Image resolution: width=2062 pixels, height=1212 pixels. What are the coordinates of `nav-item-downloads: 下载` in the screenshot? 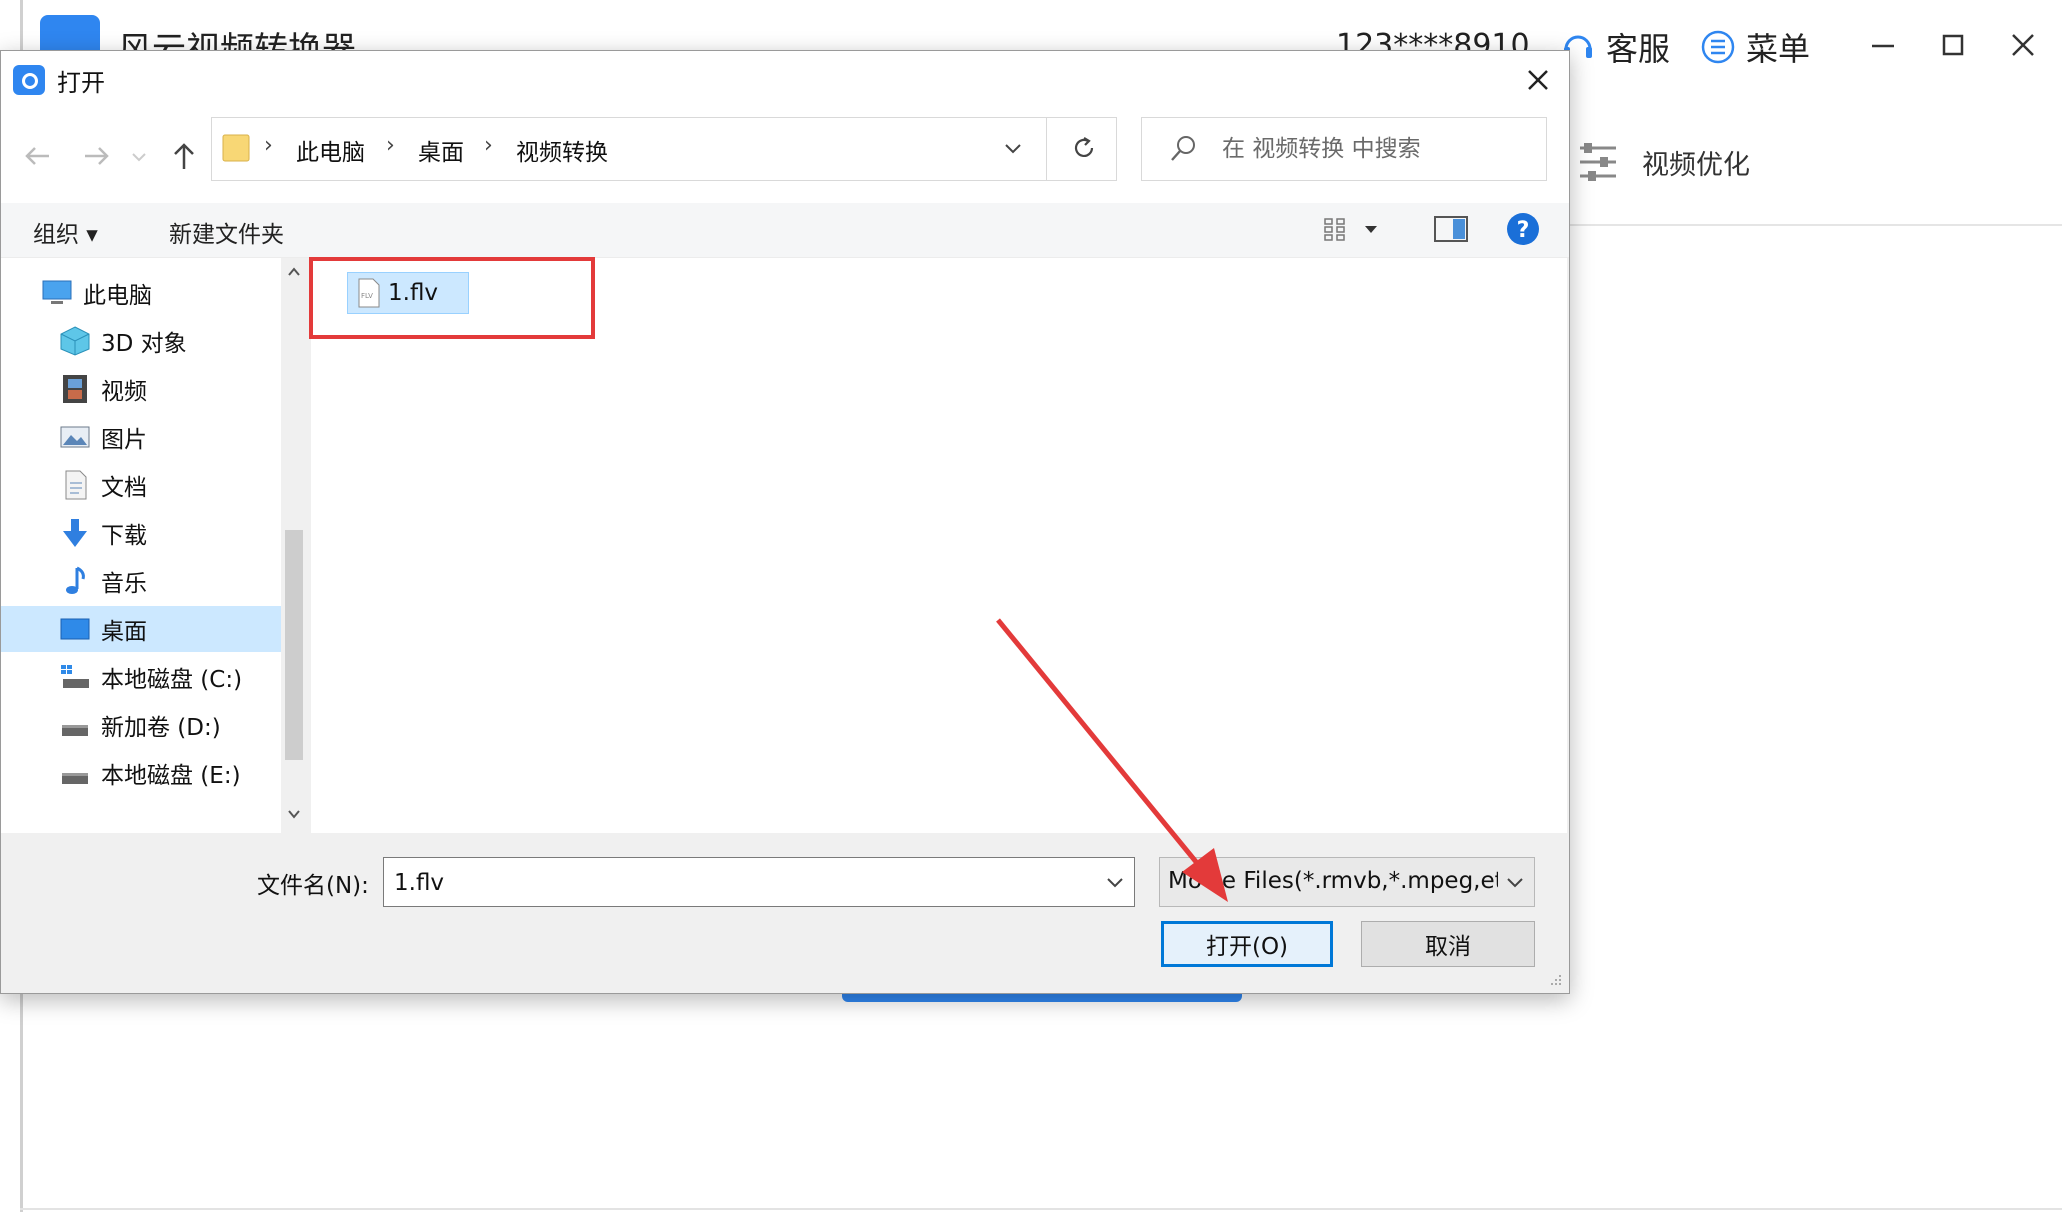 It's located at (154, 533).